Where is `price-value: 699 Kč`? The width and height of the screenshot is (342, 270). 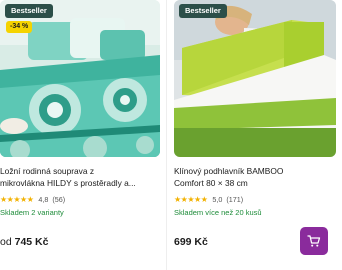
price-value: 699 Kč is located at coordinates (191, 242).